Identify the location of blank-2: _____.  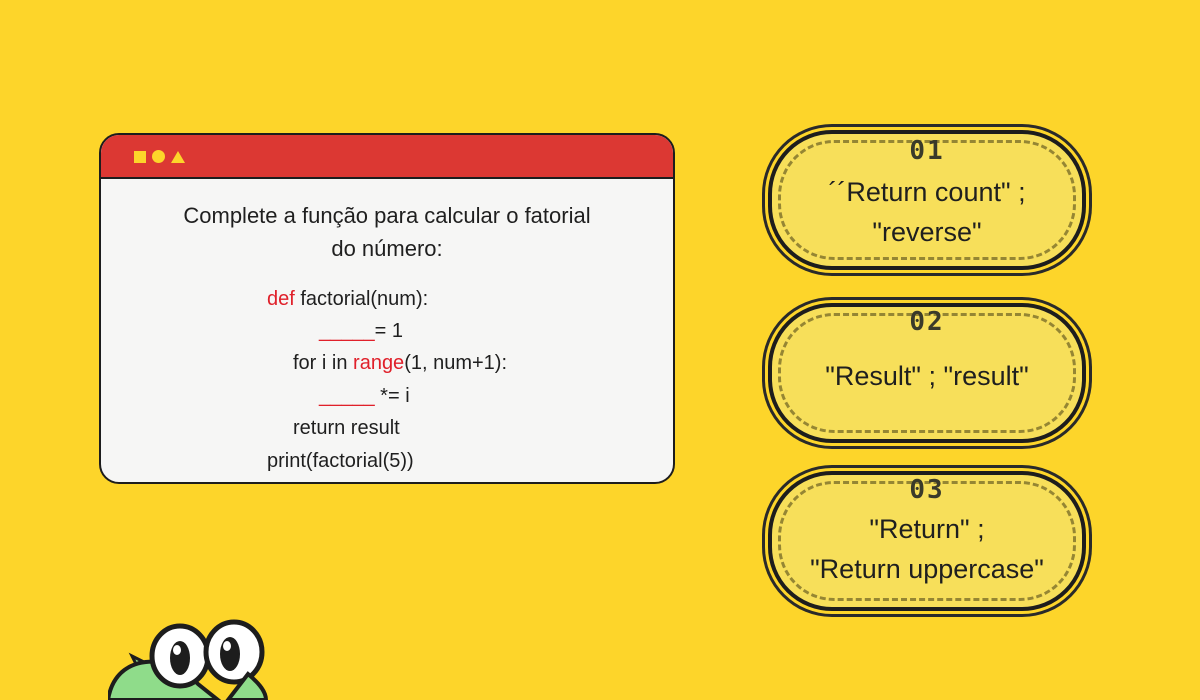
(347, 396).